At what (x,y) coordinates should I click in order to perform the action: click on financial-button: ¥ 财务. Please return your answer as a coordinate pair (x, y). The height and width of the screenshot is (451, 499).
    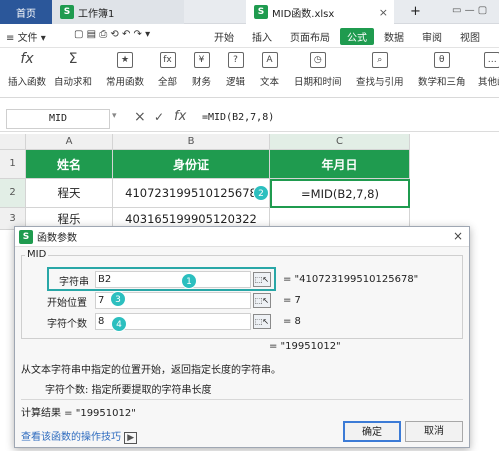
    Looking at the image, I should click on (201, 70).